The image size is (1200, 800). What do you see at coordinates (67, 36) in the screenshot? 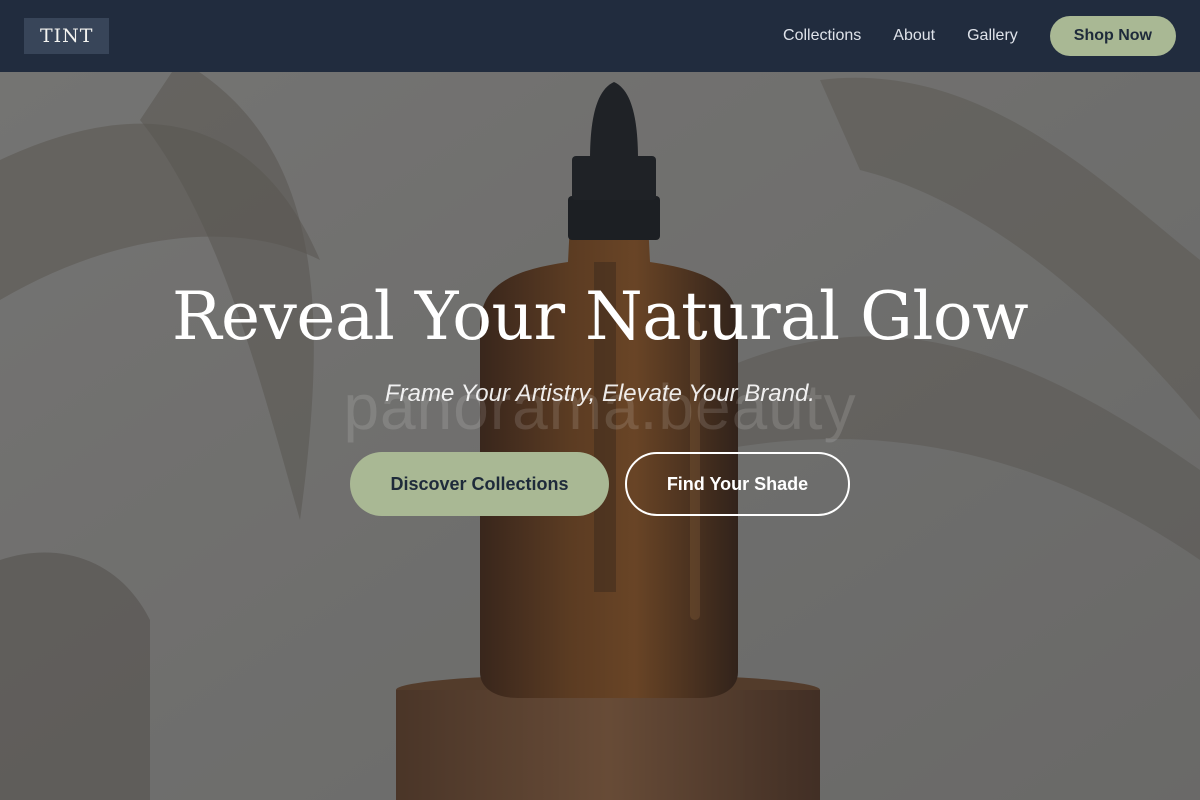
I see `brand-logo: TINT` at bounding box center [67, 36].